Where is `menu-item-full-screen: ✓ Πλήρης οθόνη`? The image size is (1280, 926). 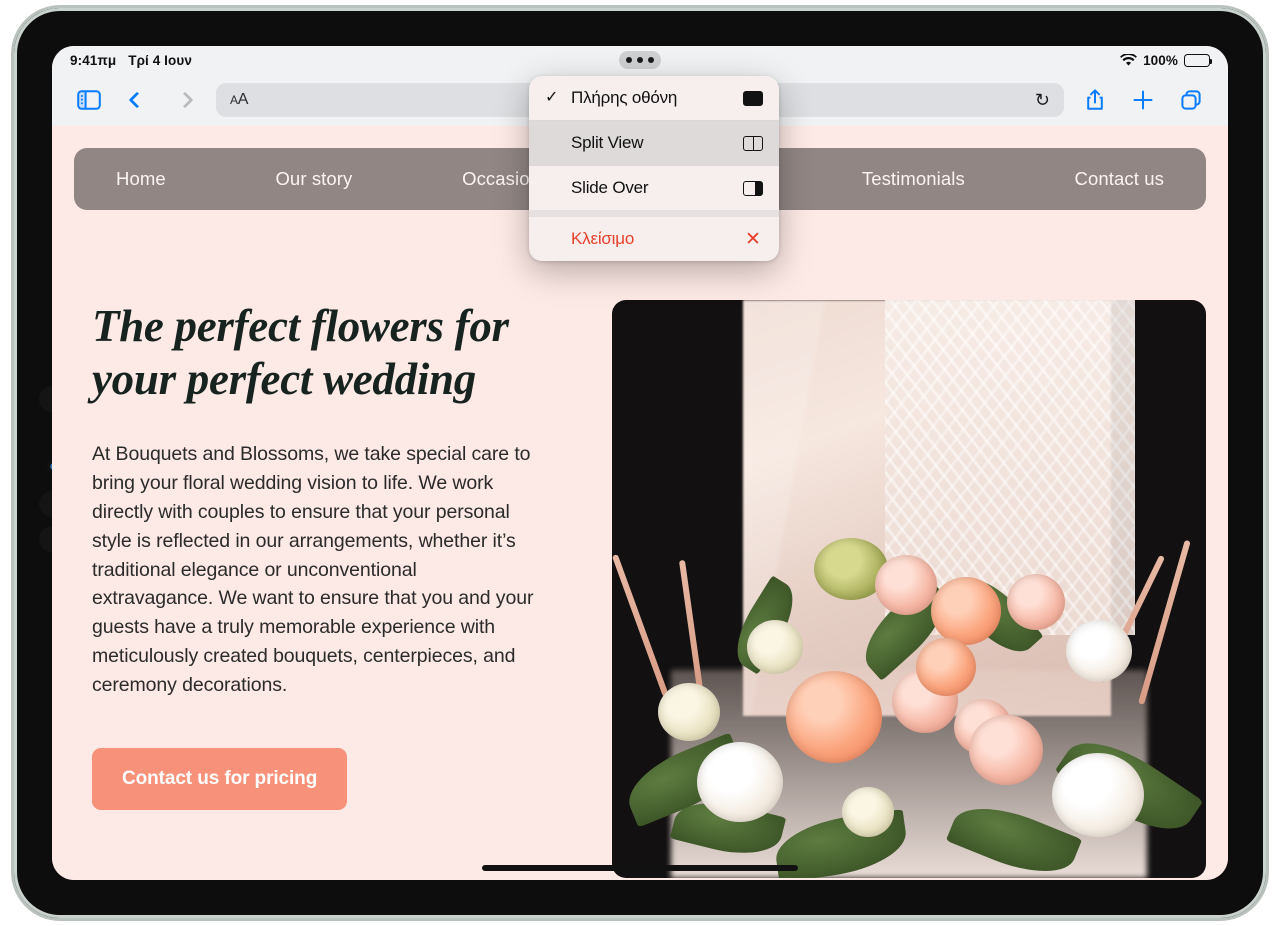 menu-item-full-screen: ✓ Πλήρης οθόνη is located at coordinates (654, 98).